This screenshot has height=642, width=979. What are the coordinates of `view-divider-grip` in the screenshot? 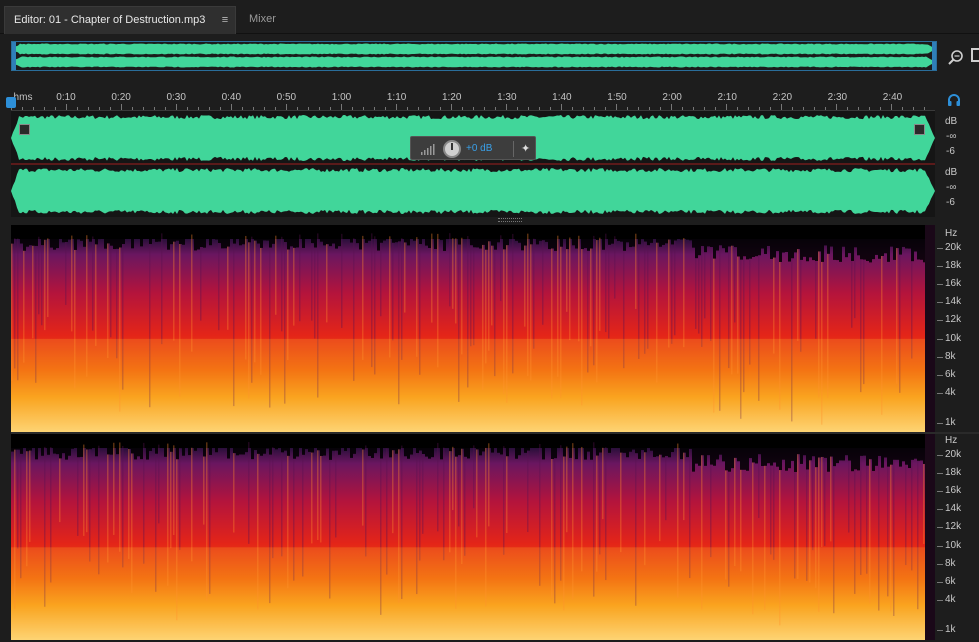 It's located at (510, 220).